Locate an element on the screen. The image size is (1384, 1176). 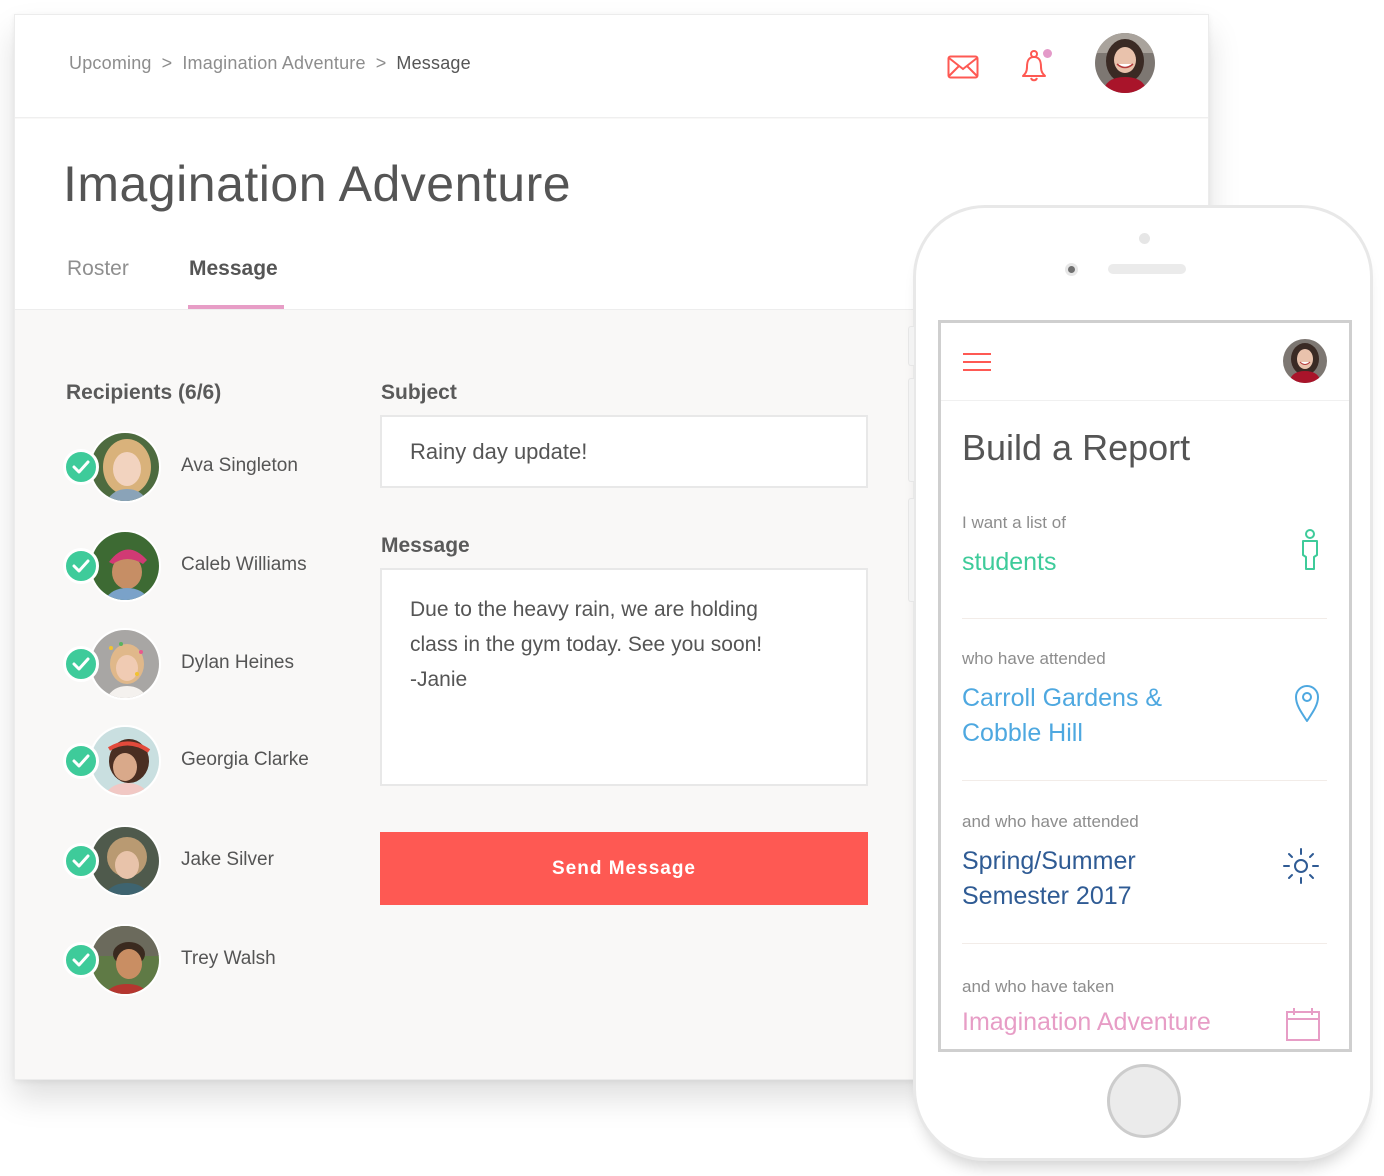
phone-sensor is located at coordinates (1144, 238).